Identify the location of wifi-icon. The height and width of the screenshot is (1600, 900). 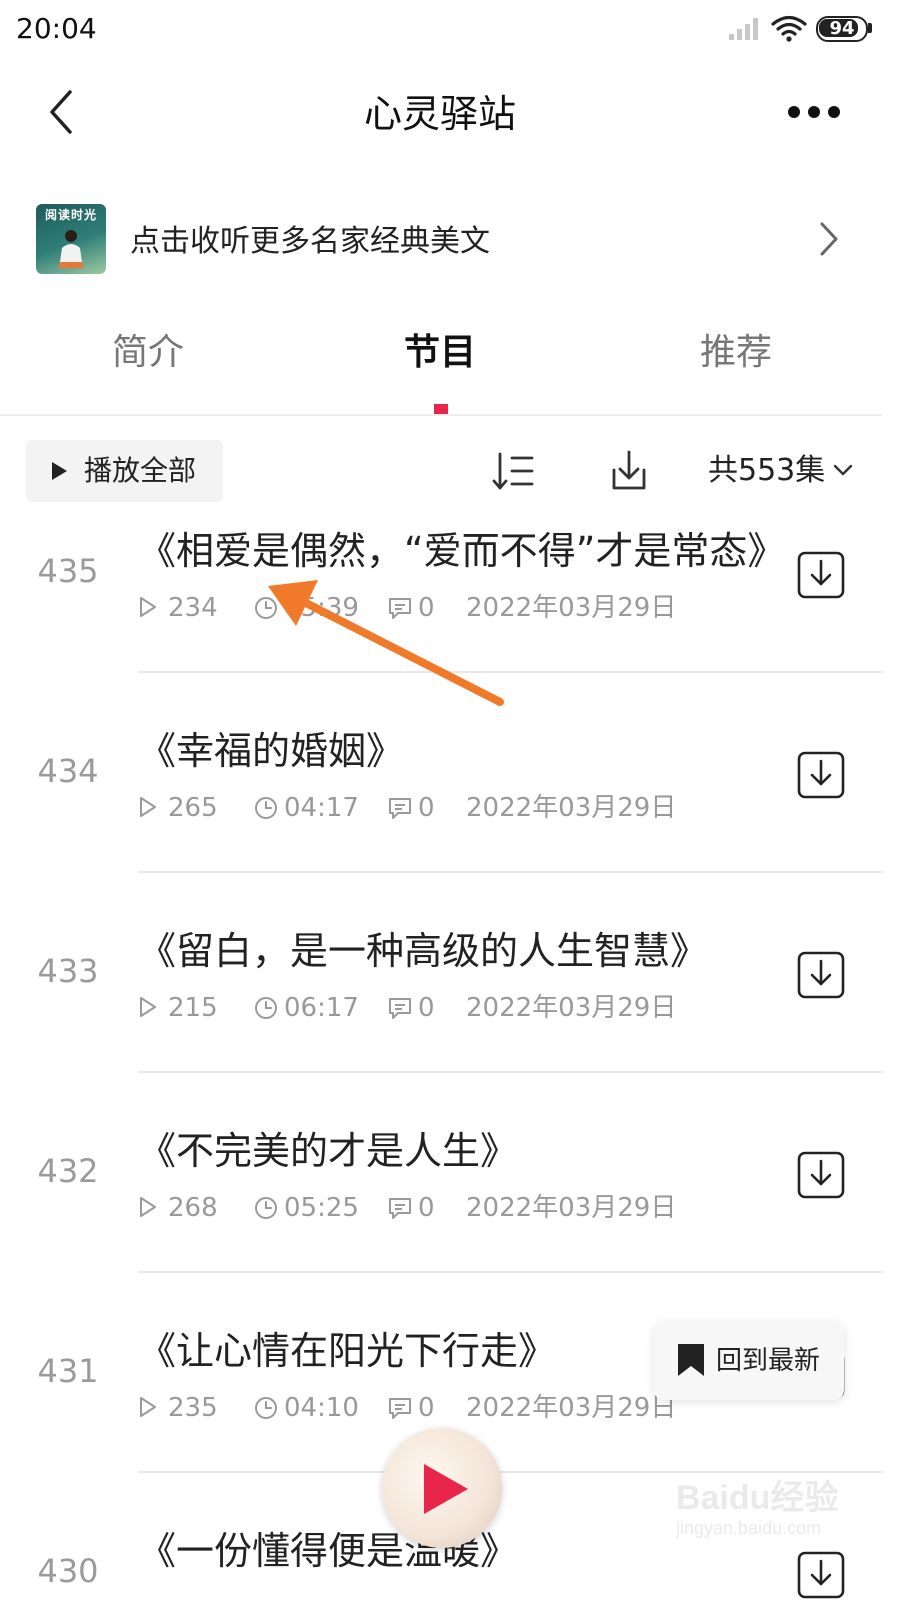
(789, 28).